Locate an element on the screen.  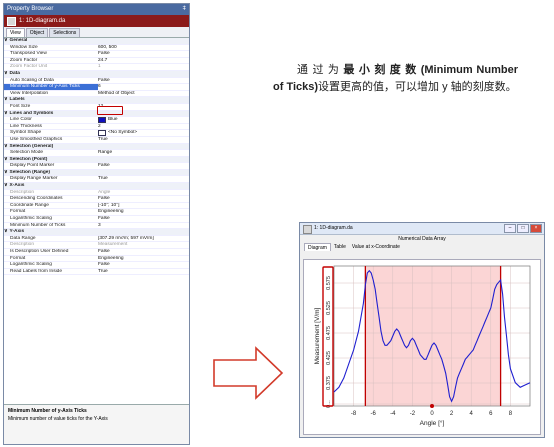
property-category: ∨ General is located at coordinates (96, 41).